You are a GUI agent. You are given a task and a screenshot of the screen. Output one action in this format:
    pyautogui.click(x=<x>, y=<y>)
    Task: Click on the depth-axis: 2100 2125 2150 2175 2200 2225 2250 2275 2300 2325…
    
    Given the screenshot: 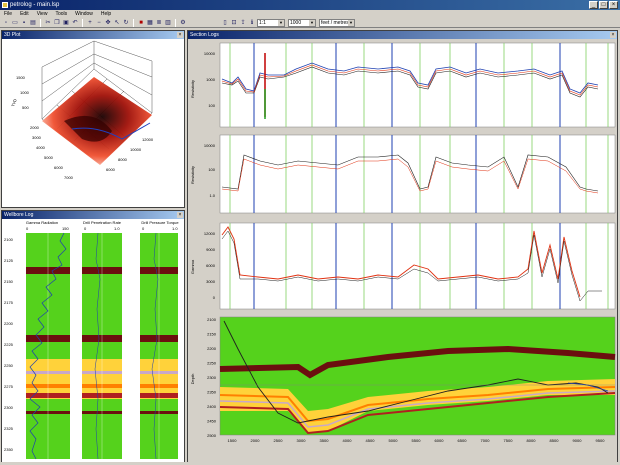 What is the action you would take?
    pyautogui.click(x=9, y=344)
    